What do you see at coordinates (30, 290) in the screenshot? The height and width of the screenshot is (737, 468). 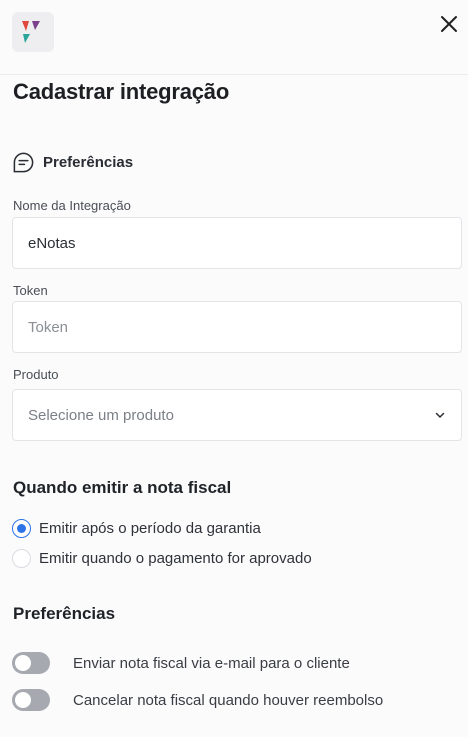 I see `token-label: Token` at bounding box center [30, 290].